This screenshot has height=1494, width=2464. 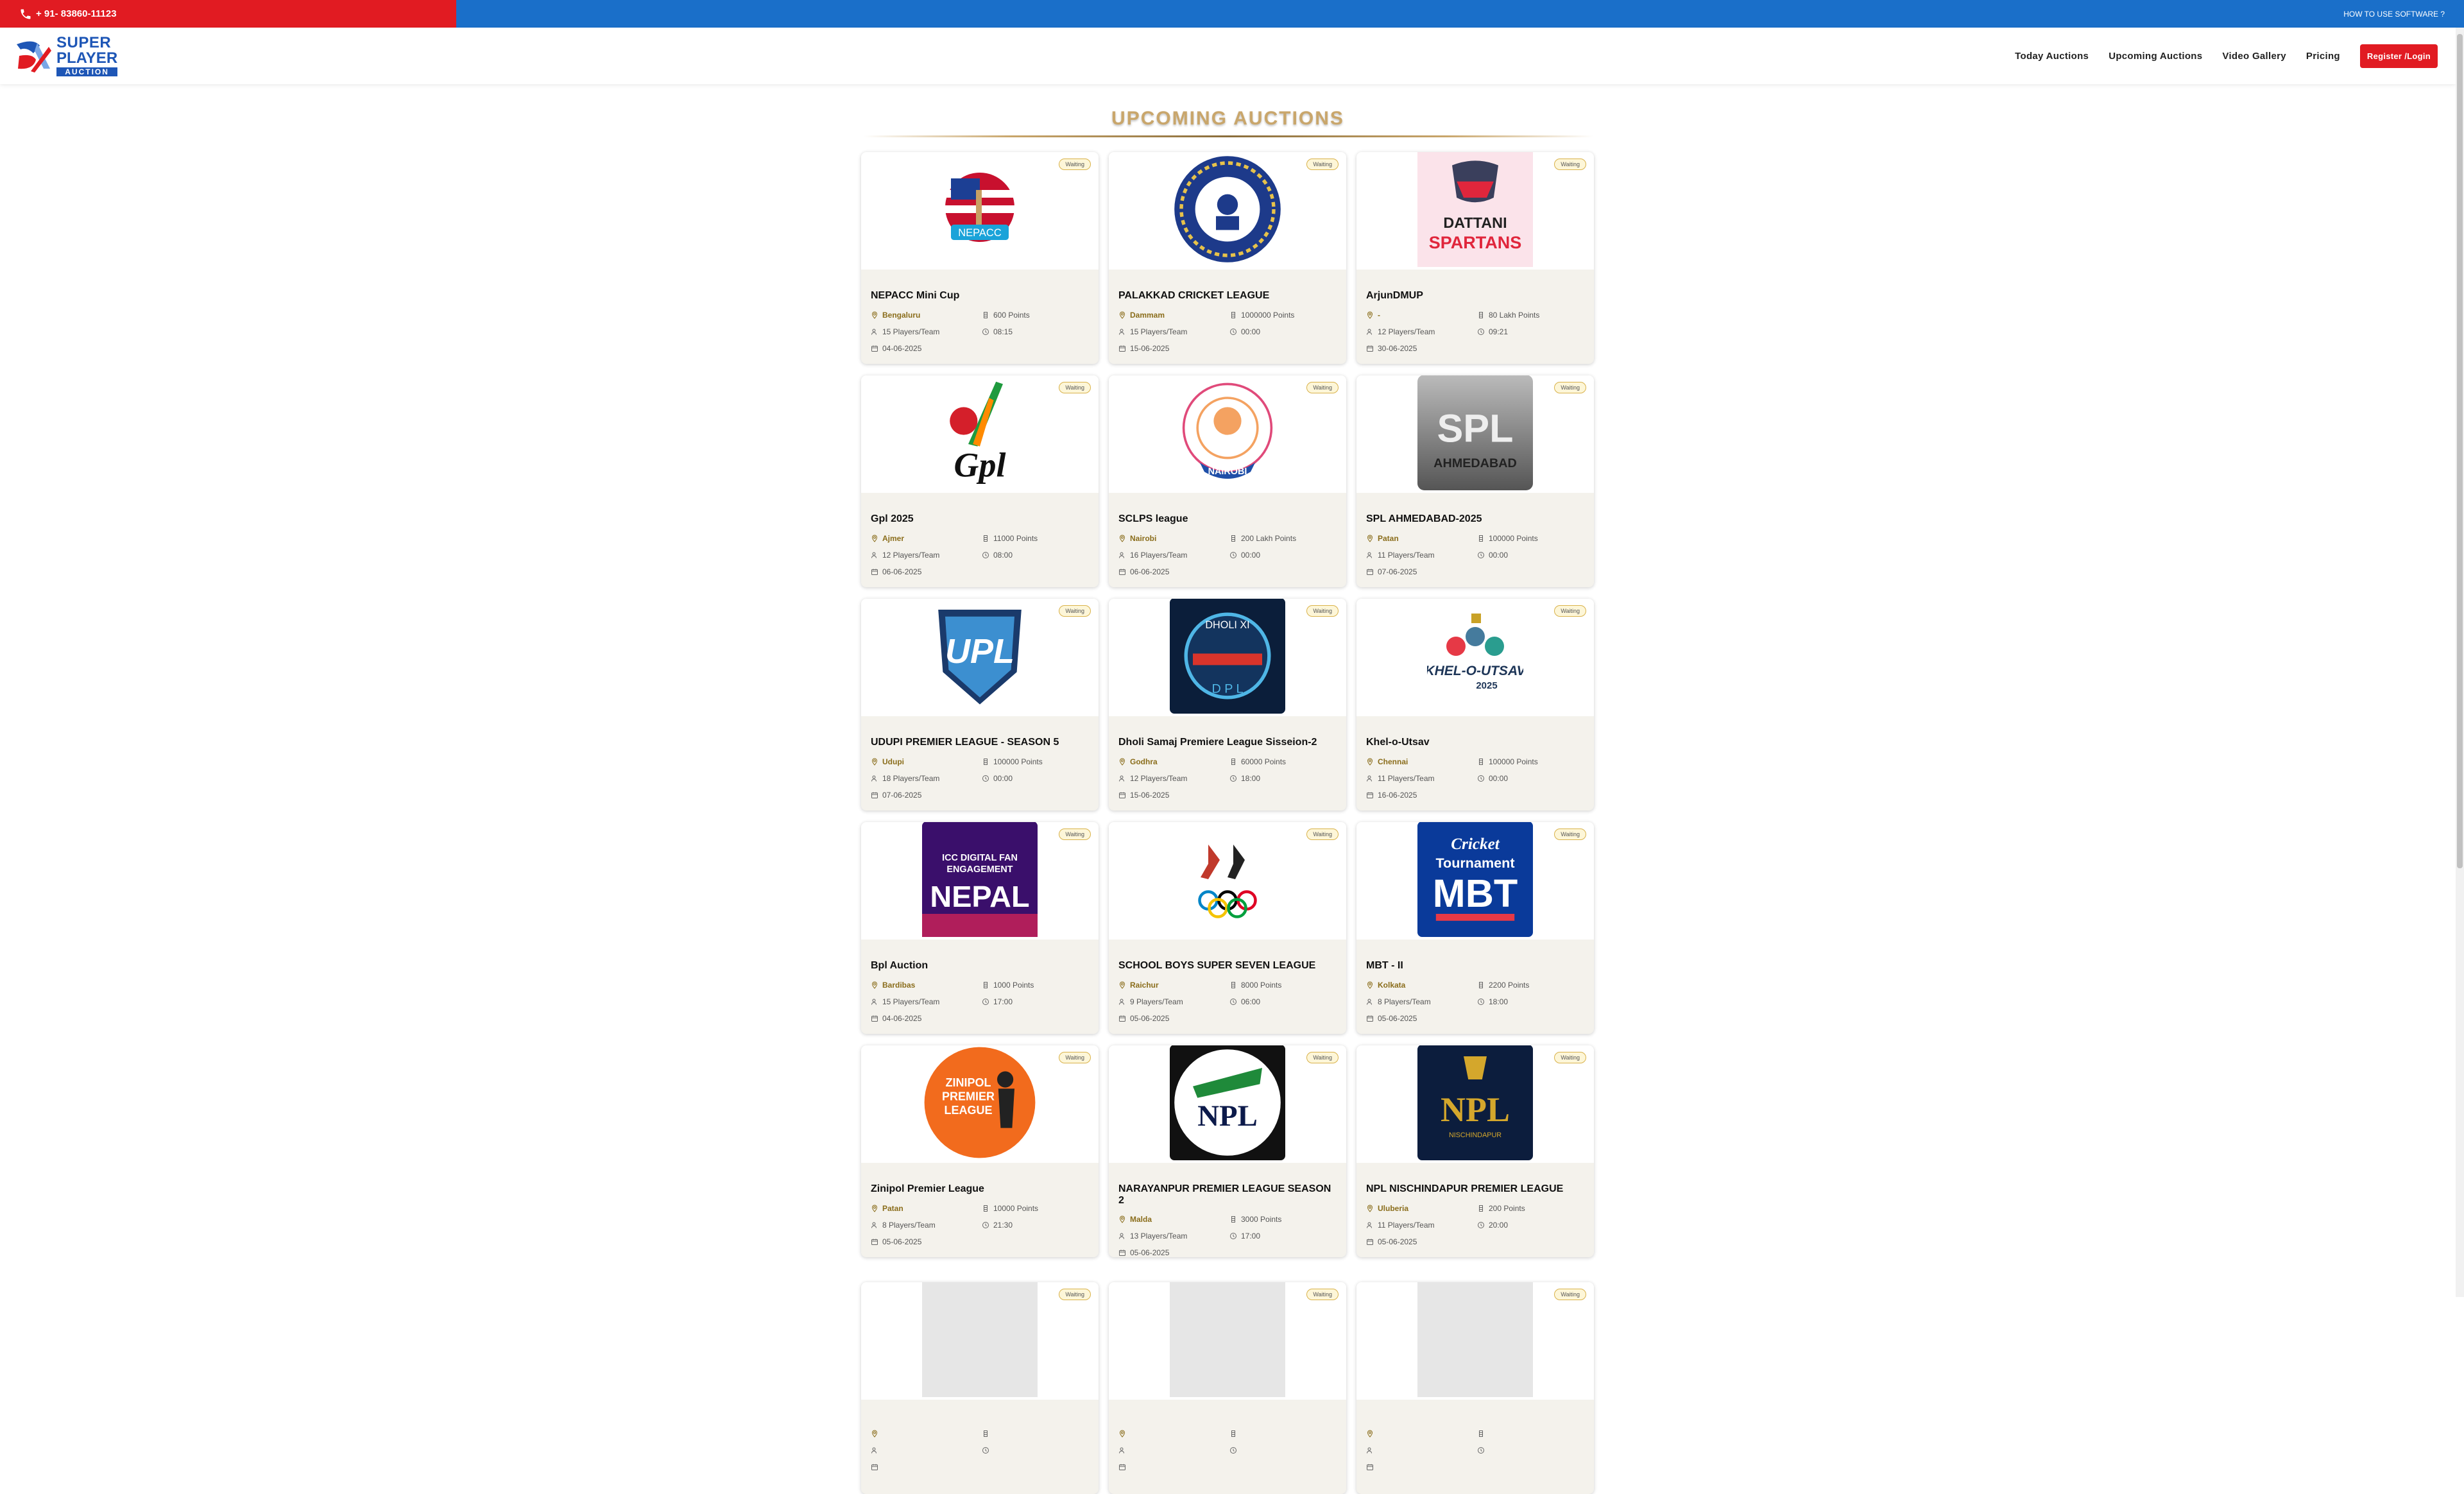 What do you see at coordinates (1407, 332) in the screenshot?
I see `auction-players: 12 Players/Team` at bounding box center [1407, 332].